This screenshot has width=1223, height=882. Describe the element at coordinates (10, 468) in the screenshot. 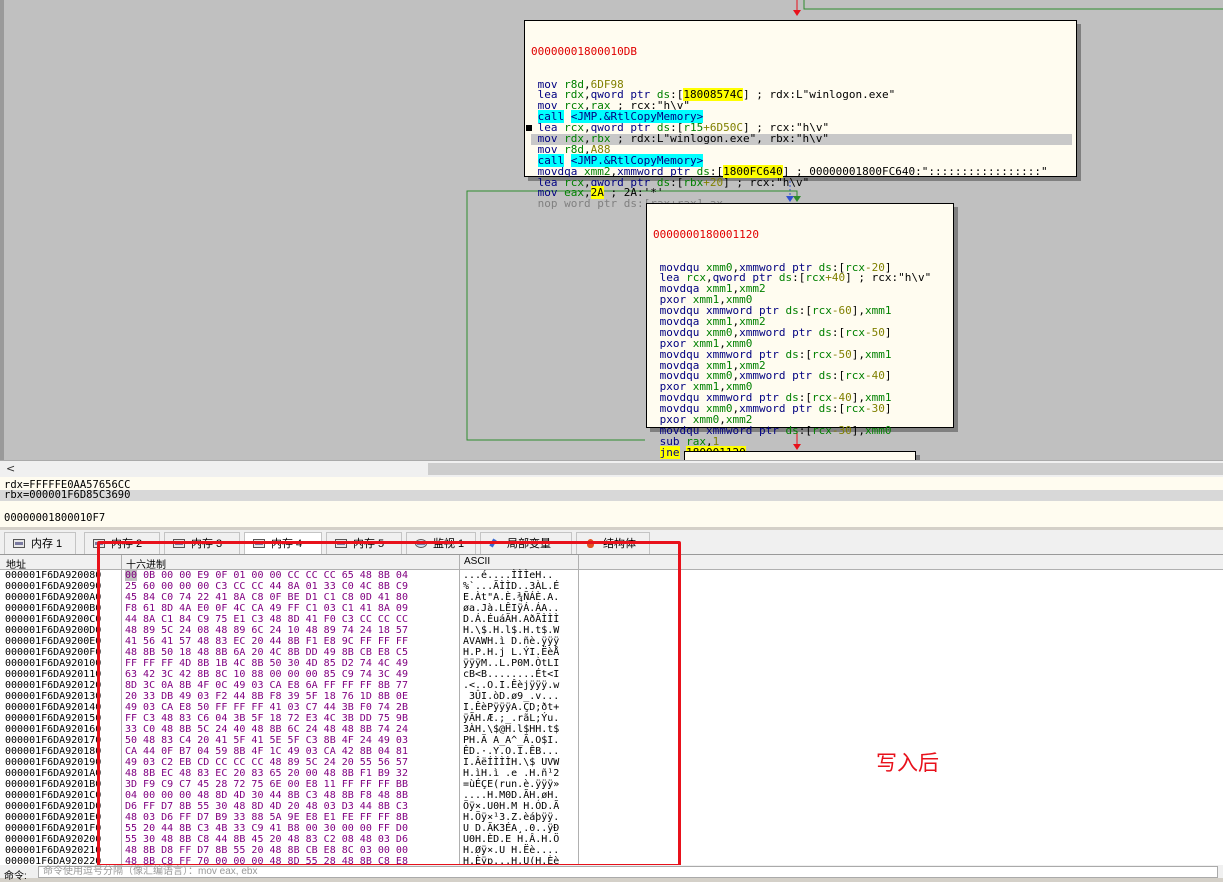

I see `scroll-left-icon: <` at that location.